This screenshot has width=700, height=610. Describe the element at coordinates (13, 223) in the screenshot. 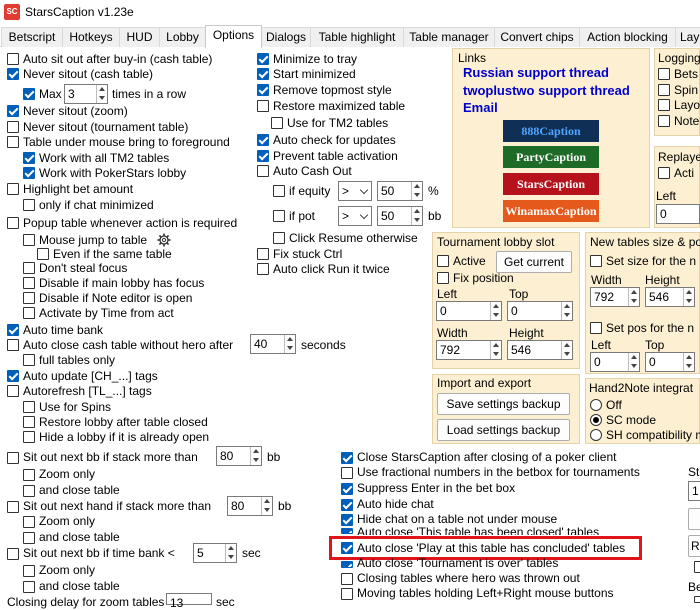

I see `popup-table-checkbox` at that location.